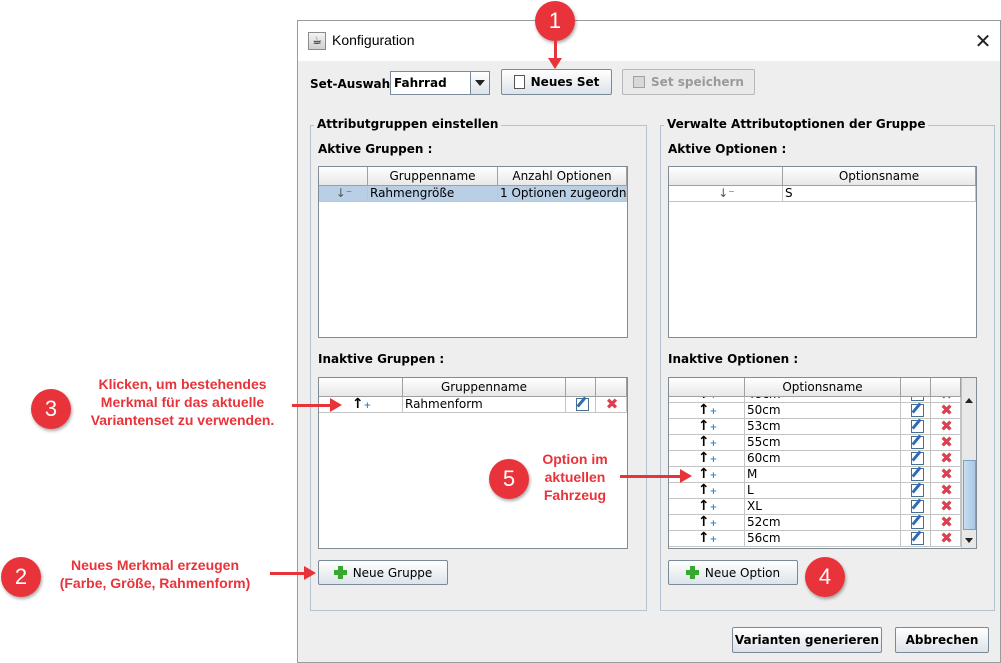 The image size is (1001, 663). I want to click on annotation-line: Neues Merkmal erzeugen, so click(155, 565).